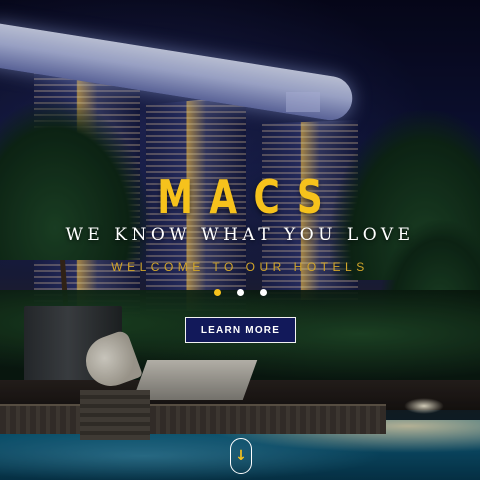  Describe the element at coordinates (240, 267) in the screenshot. I see `welcome-subtitle: WELCOME TO OUR HOTELS` at that location.